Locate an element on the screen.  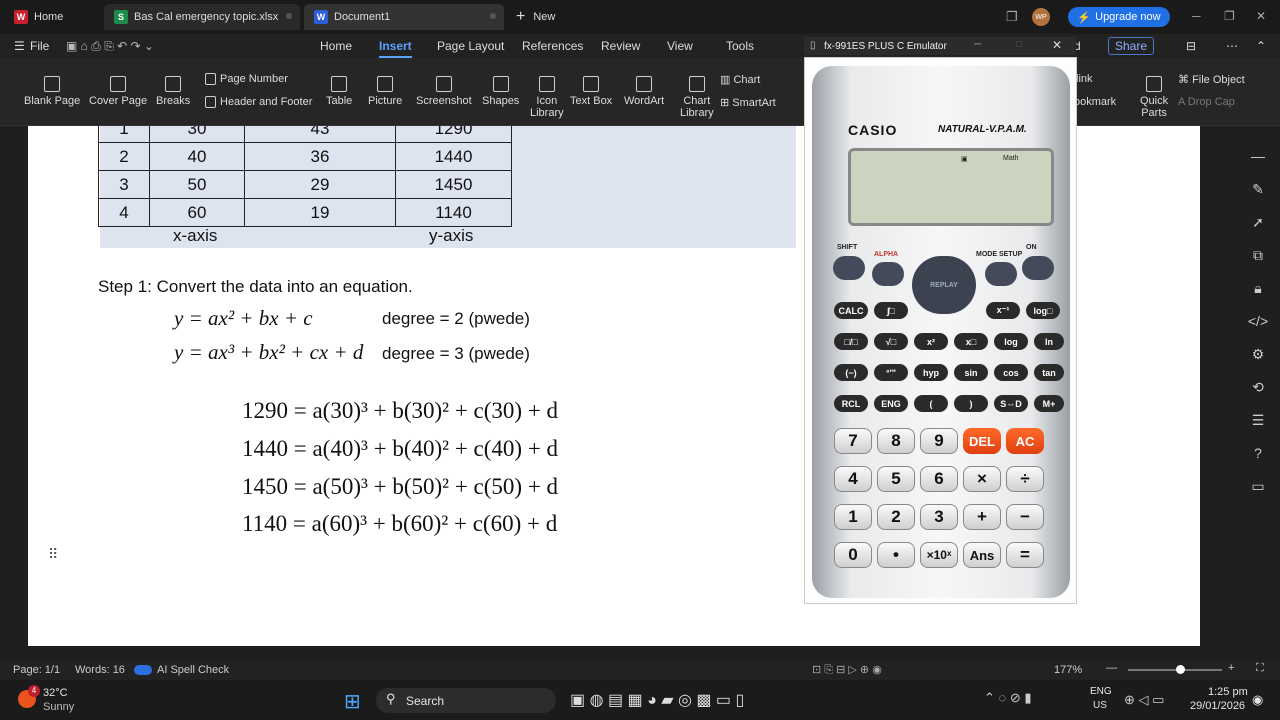
zoom-level: 177% is located at coordinates (1068, 670).